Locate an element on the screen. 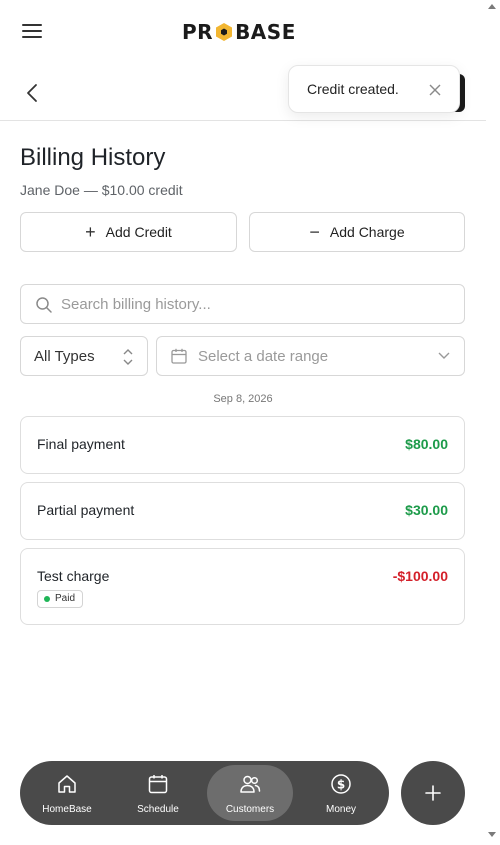 The height and width of the screenshot is (845, 500). logo-text-left: PR is located at coordinates (198, 32).